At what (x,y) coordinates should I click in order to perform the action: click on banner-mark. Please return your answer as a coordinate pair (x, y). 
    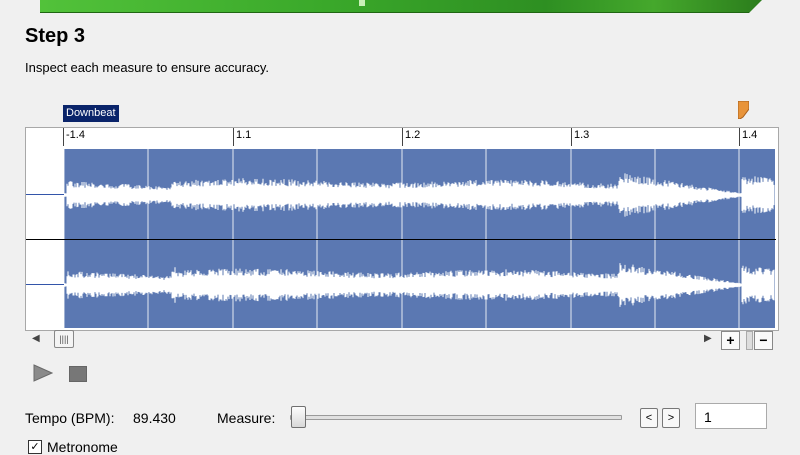
    Looking at the image, I should click on (362, 3).